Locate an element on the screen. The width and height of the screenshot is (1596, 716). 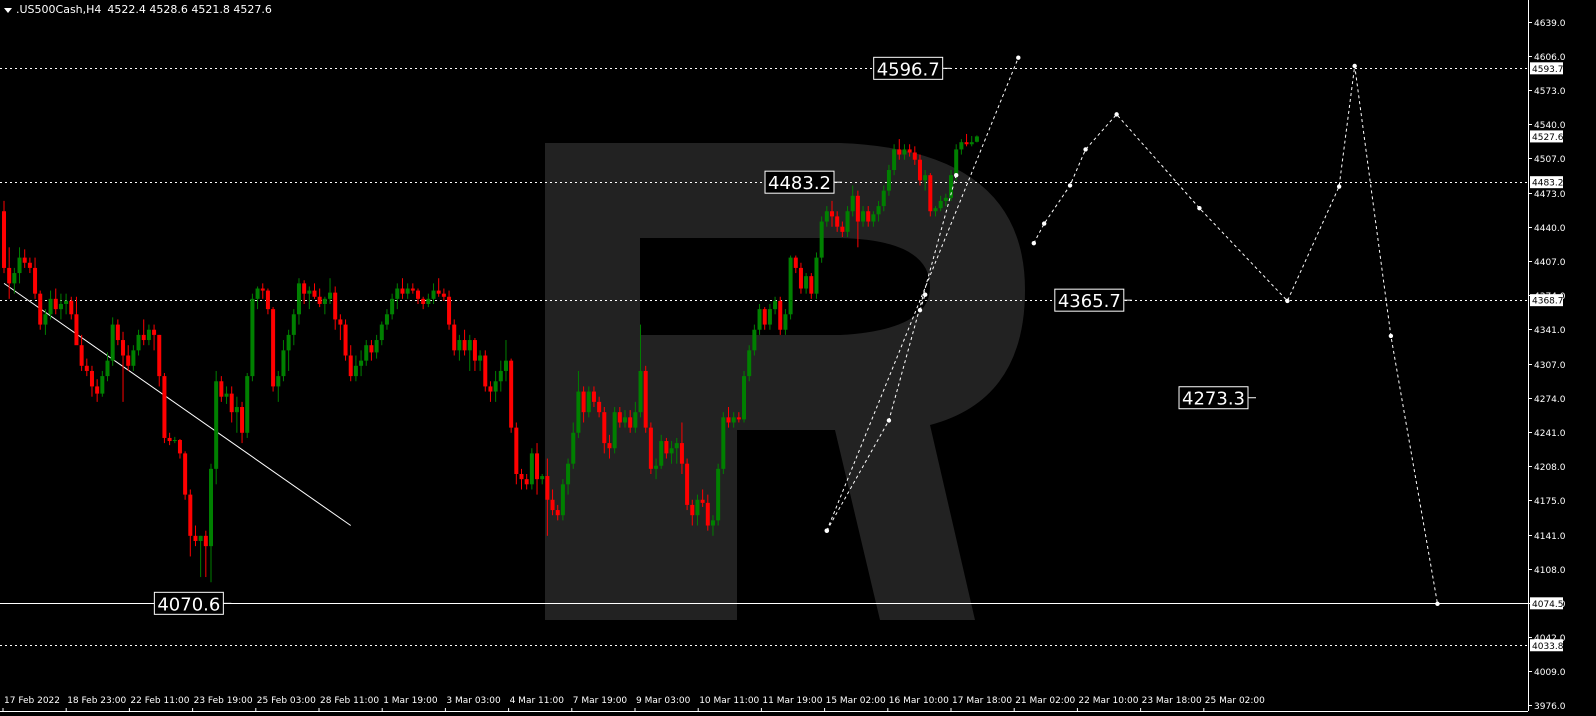
time-tick-label: 25 Feb 03:00 is located at coordinates (286, 701).